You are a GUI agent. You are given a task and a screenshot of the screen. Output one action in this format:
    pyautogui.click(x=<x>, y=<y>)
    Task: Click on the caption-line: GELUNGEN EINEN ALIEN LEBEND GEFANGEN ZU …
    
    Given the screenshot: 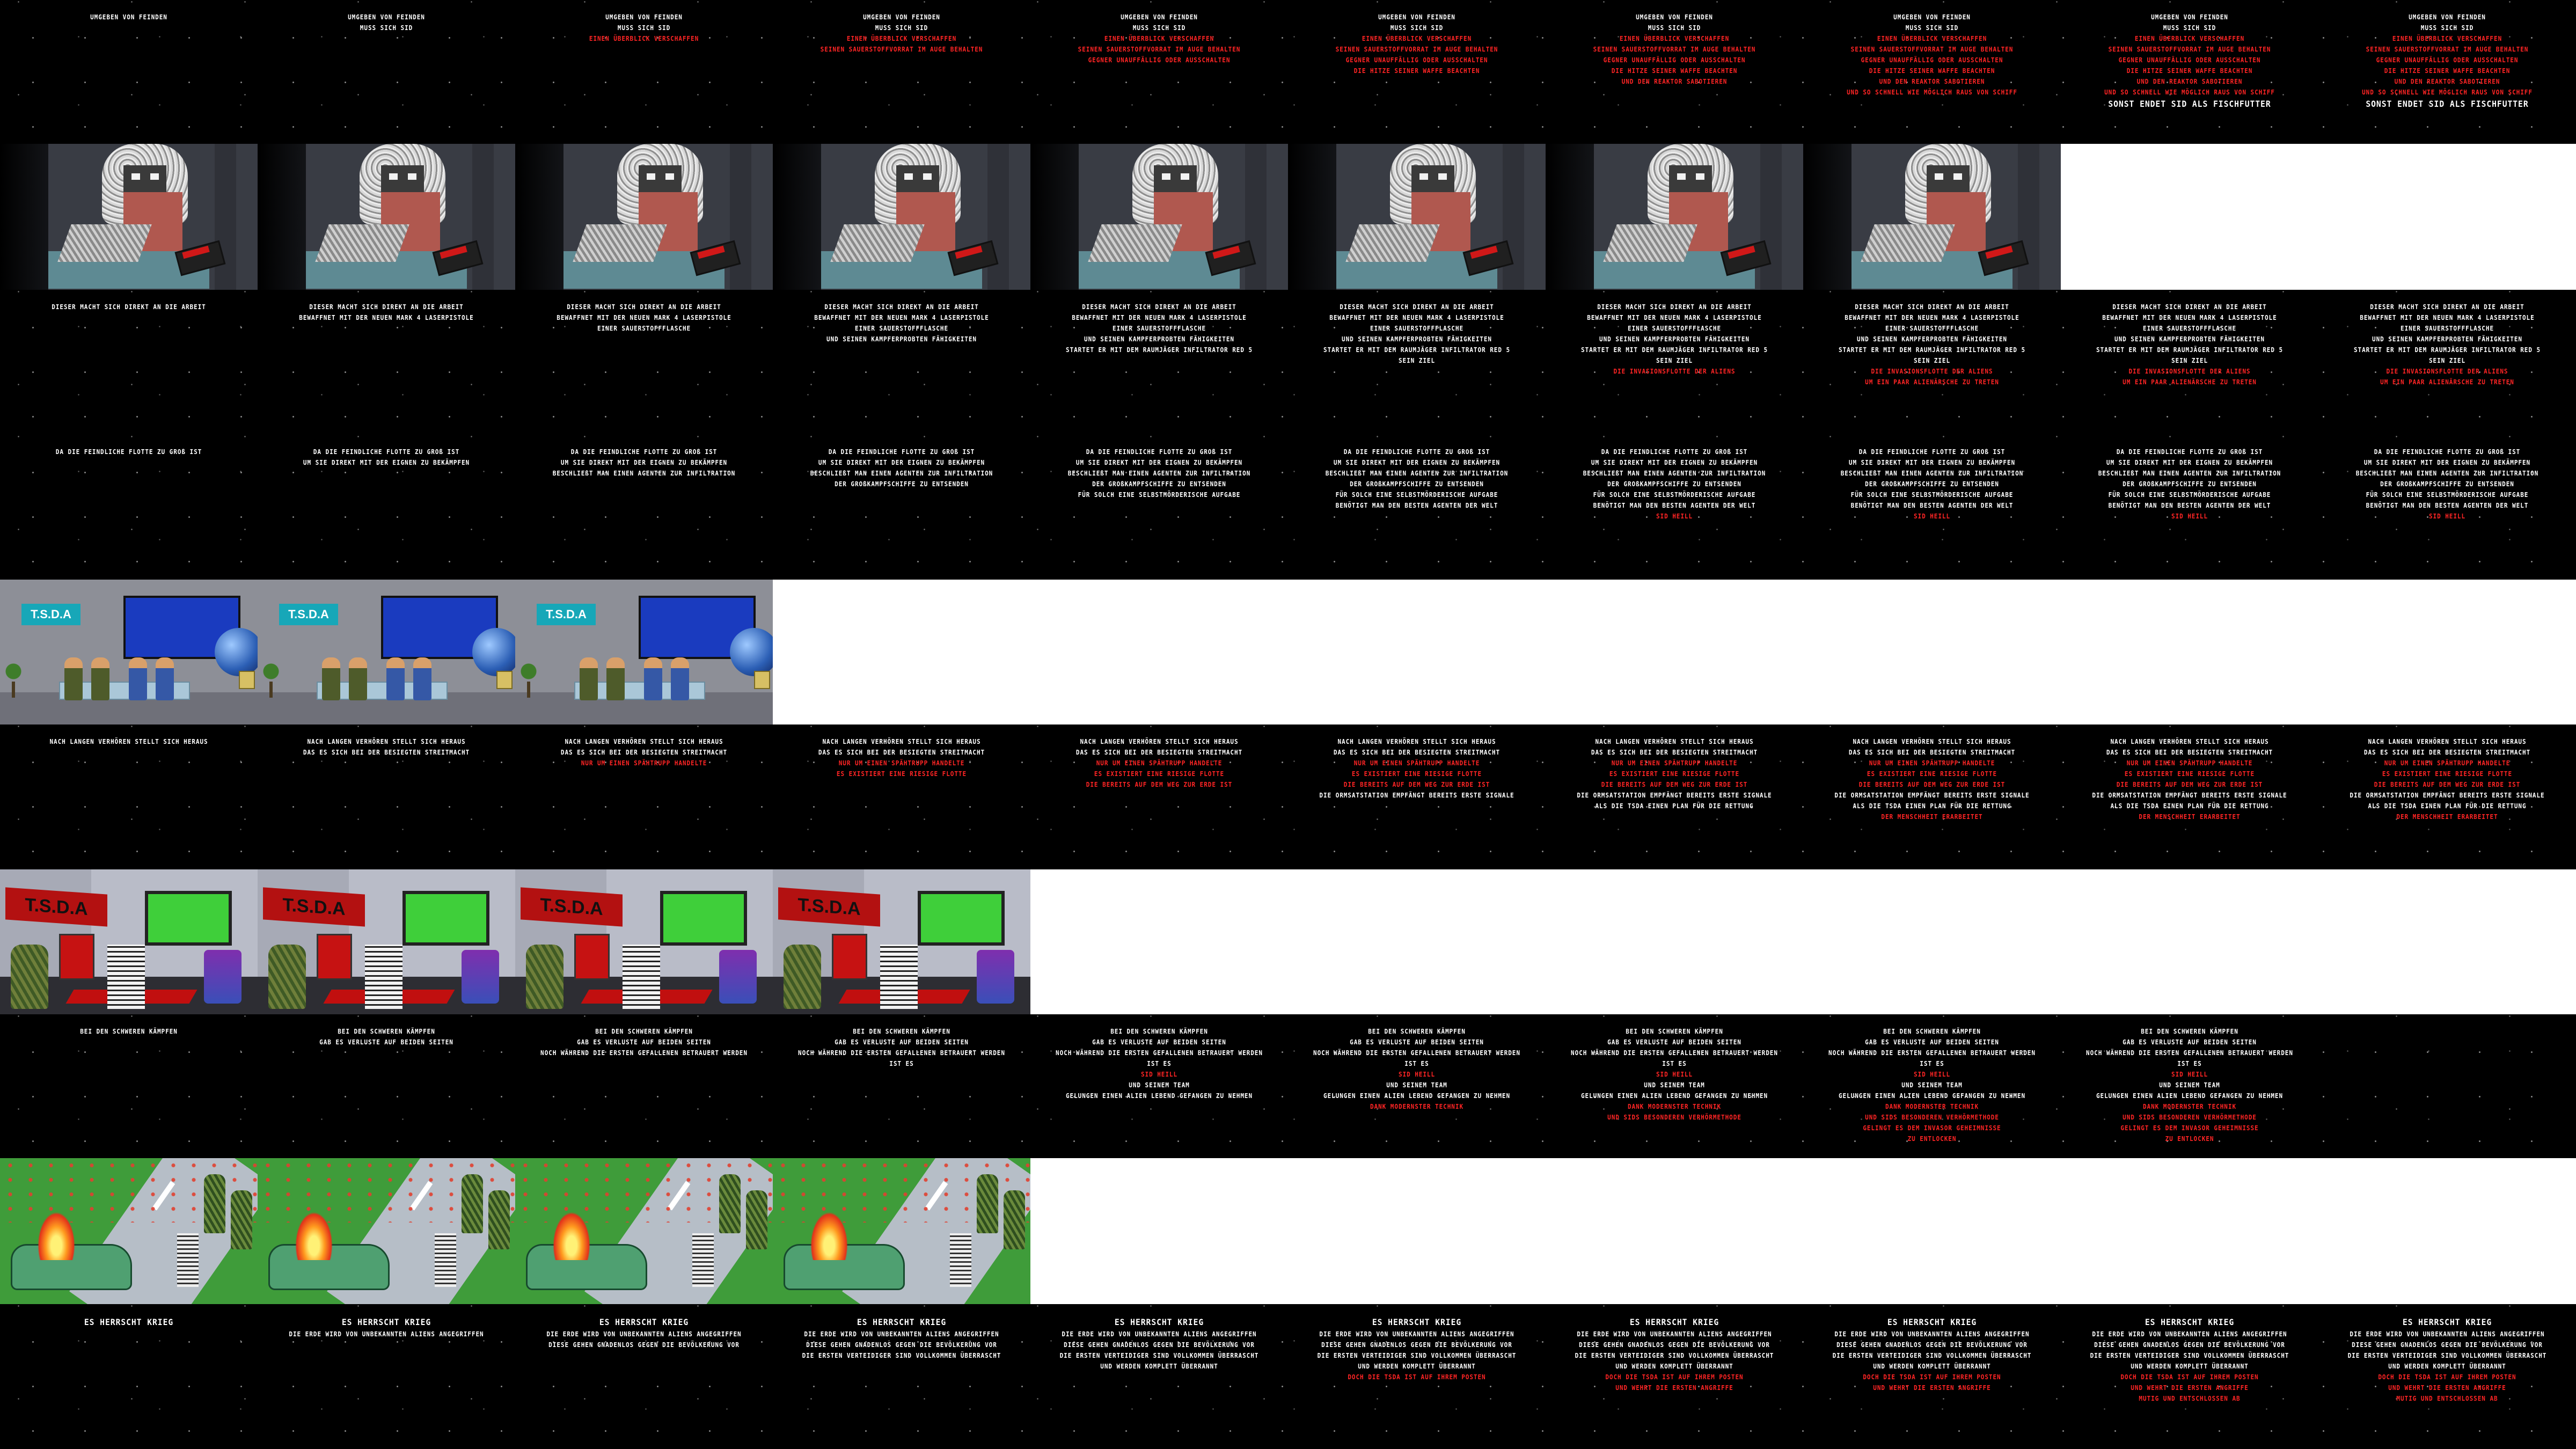 What is the action you would take?
    pyautogui.click(x=1417, y=1096)
    